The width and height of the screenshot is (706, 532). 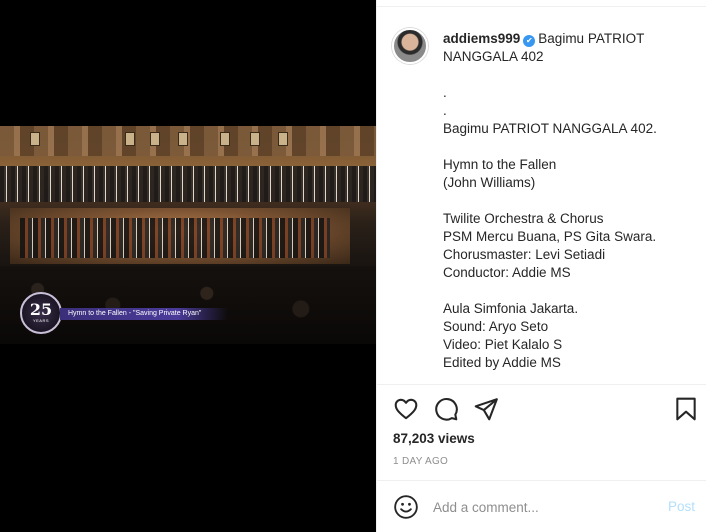 I want to click on caption-line: NANGGALA 402, so click(x=493, y=56).